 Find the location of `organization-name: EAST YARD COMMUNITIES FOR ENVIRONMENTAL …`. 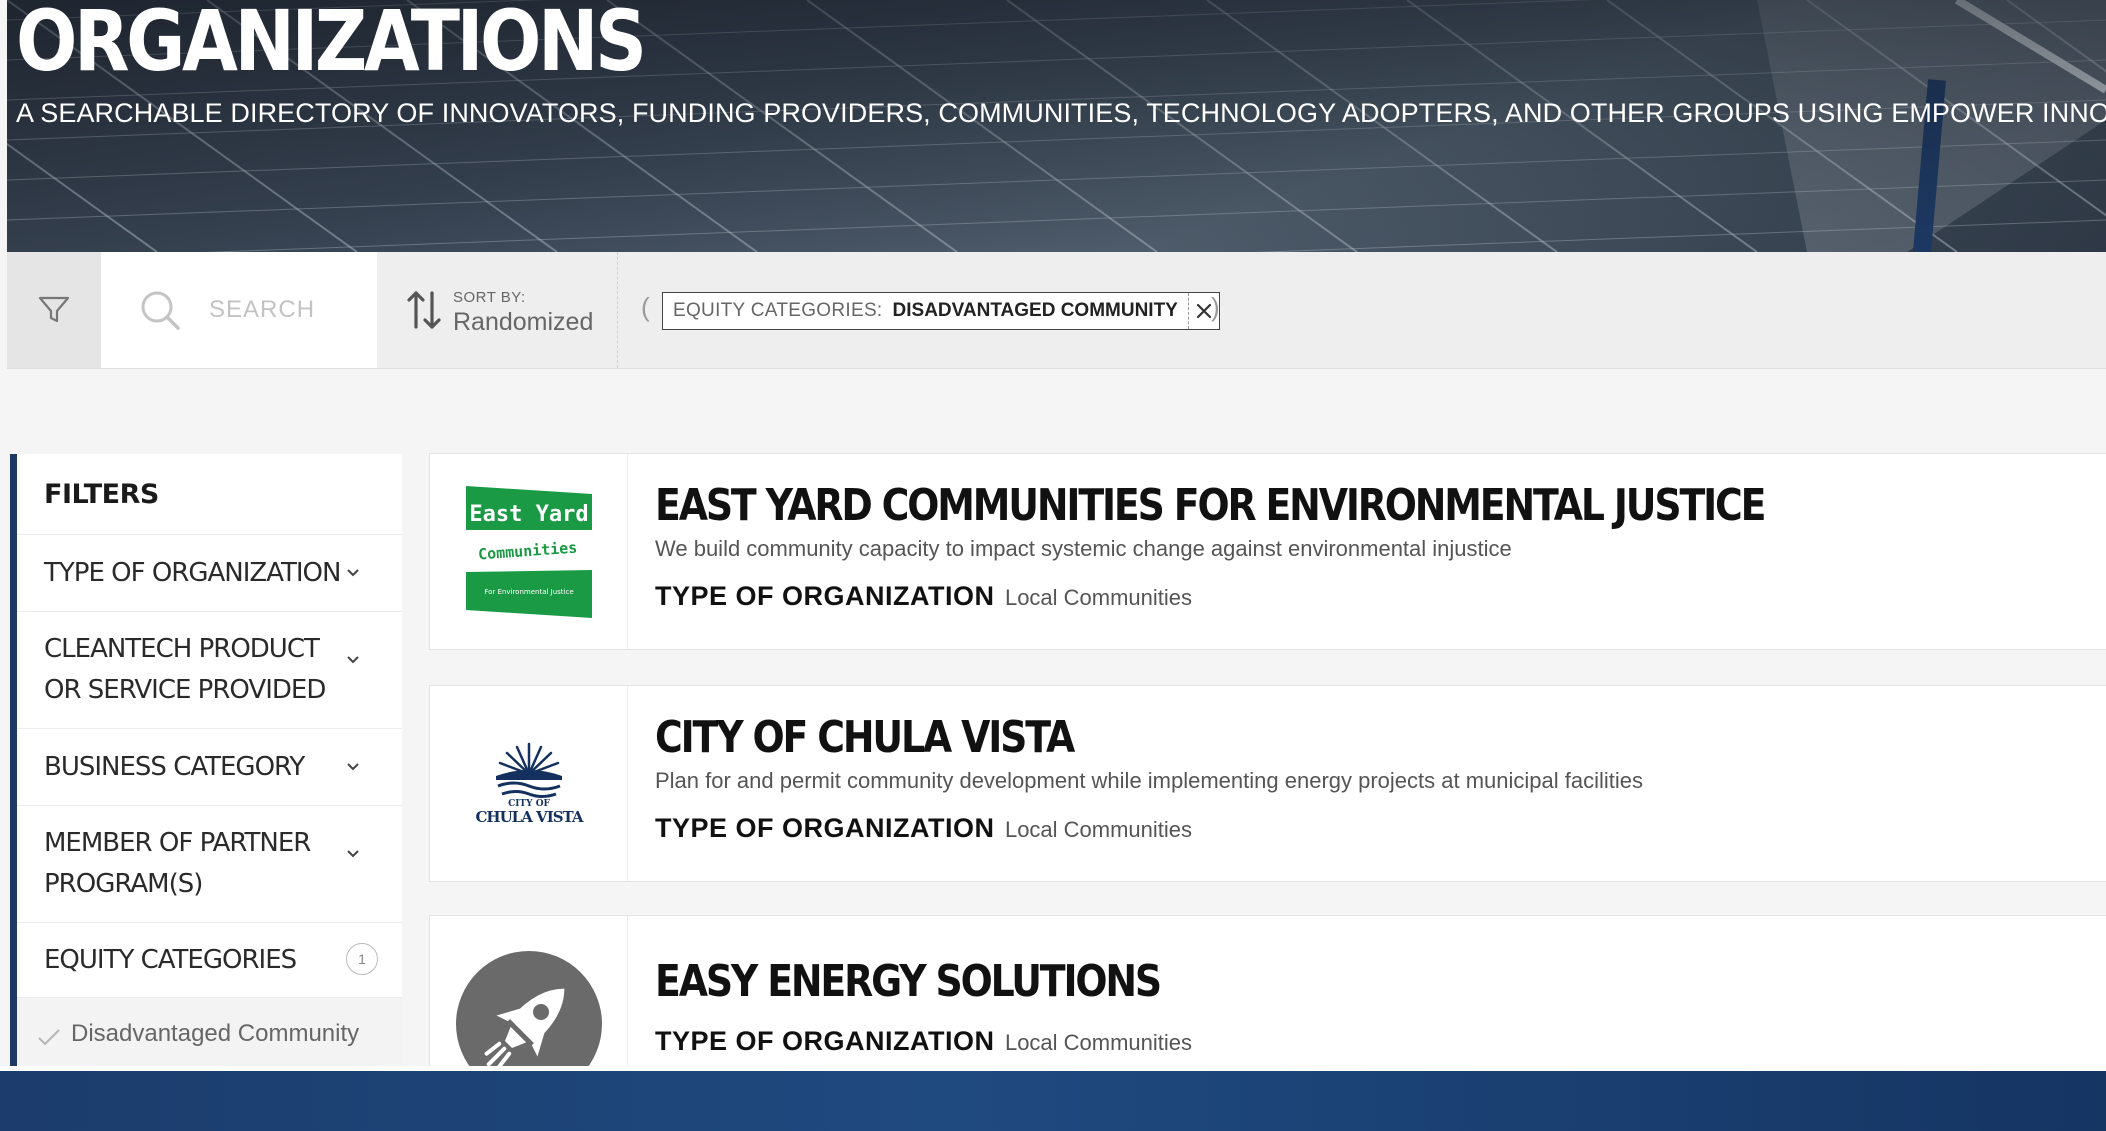

organization-name: EAST YARD COMMUNITIES FOR ENVIRONMENTAL … is located at coordinates (1211, 506).